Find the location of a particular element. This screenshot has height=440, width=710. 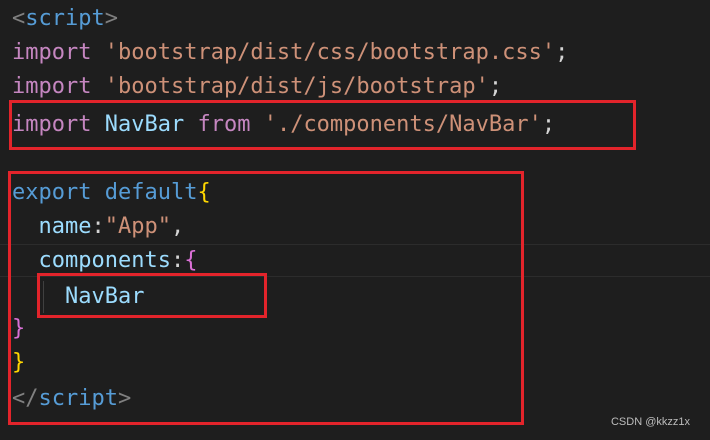

watermark: CSDN @kkzz1x is located at coordinates (650, 422).